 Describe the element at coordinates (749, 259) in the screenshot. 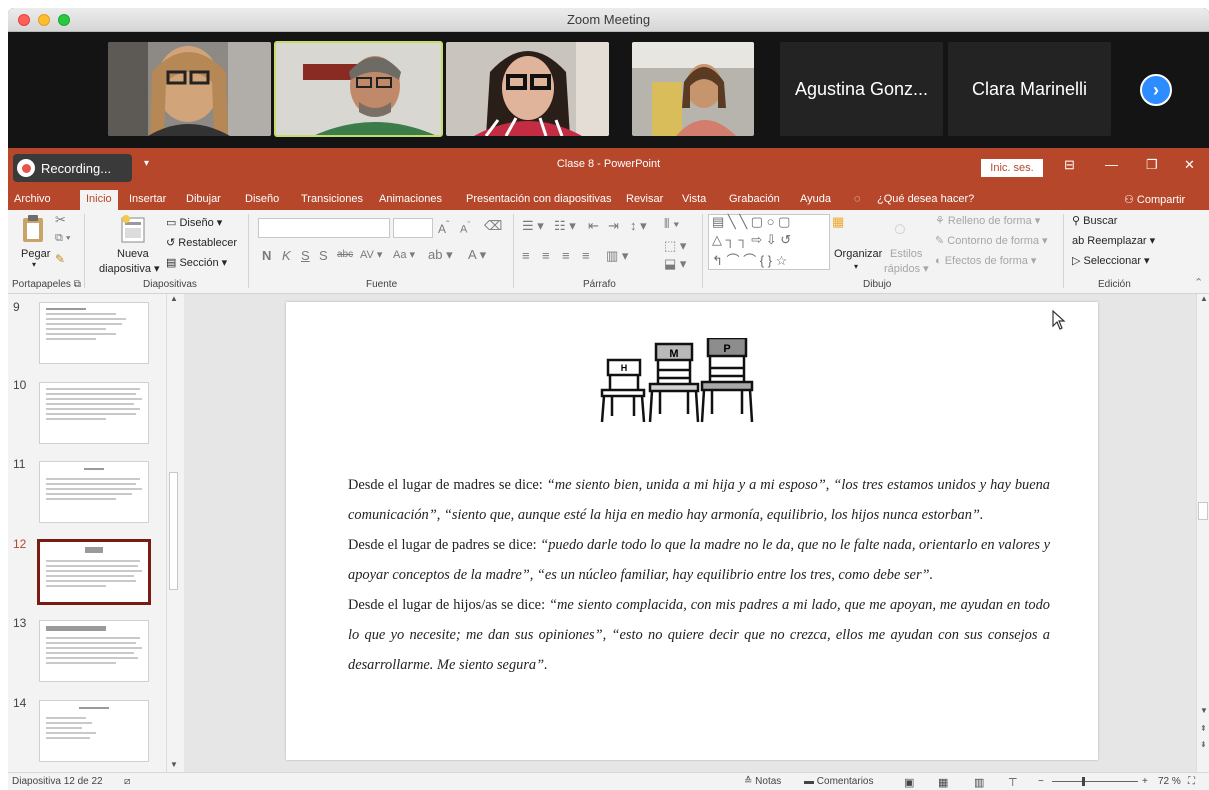

I see `shapes-row-3: ↰ ⌒ ⌒ { } ☆` at that location.